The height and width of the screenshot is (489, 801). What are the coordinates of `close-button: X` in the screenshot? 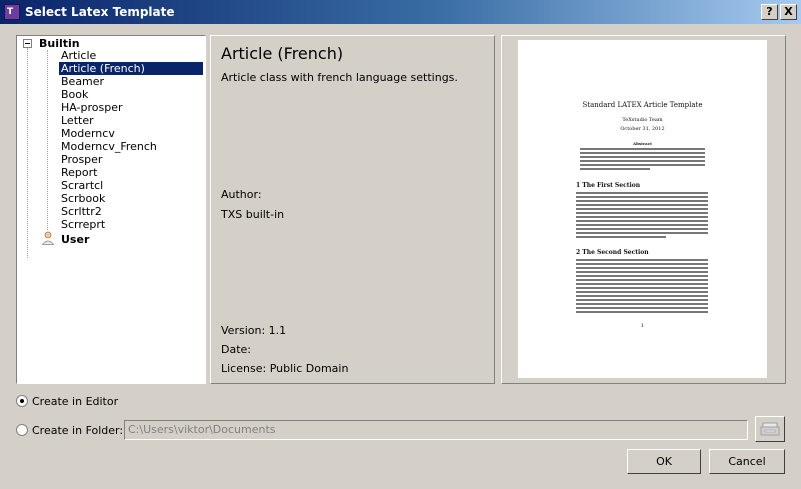 It's located at (788, 12).